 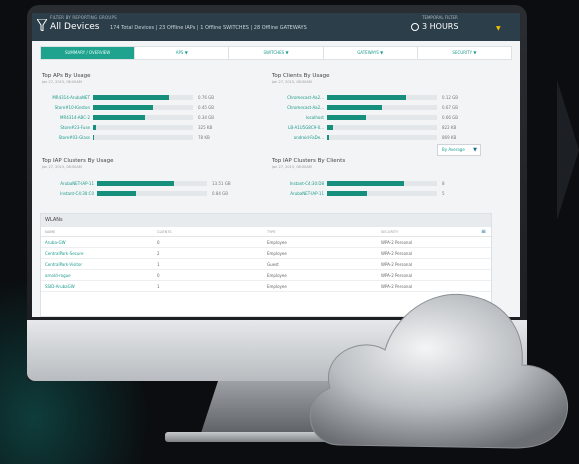 I want to click on bar-label: localhost, so click(x=298, y=118).